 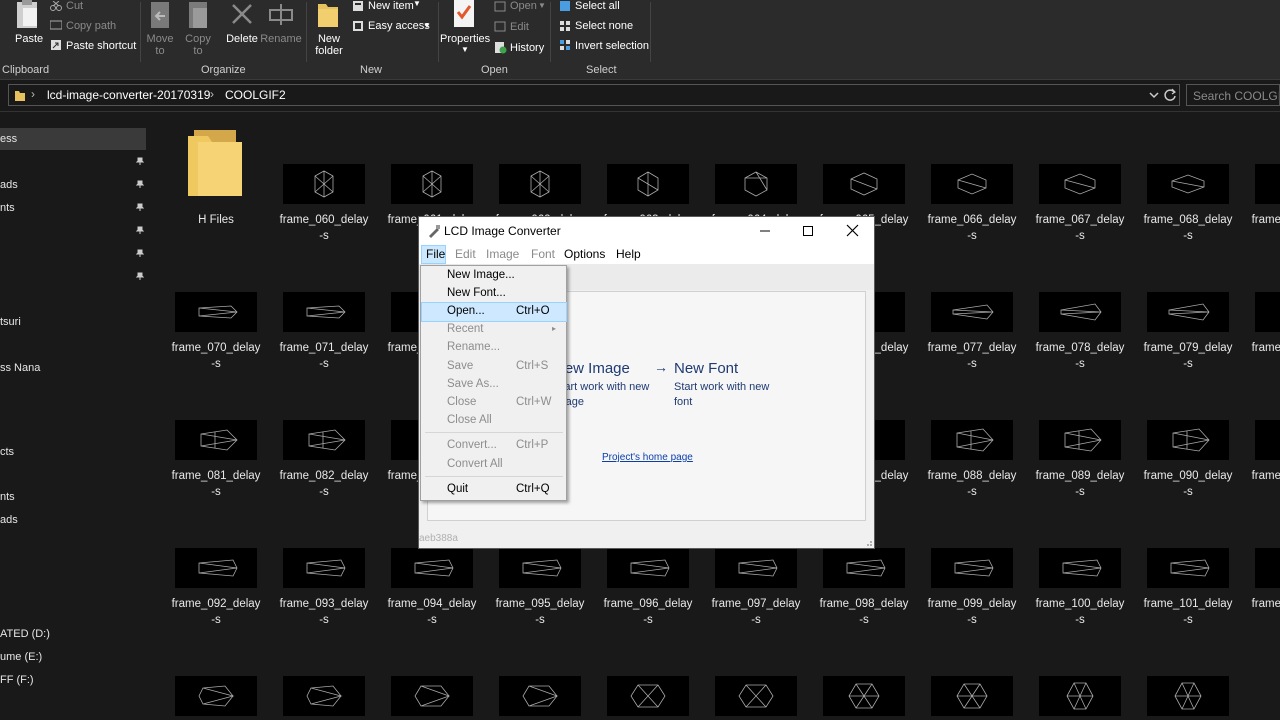 I want to click on menu-file: File, so click(x=435, y=254).